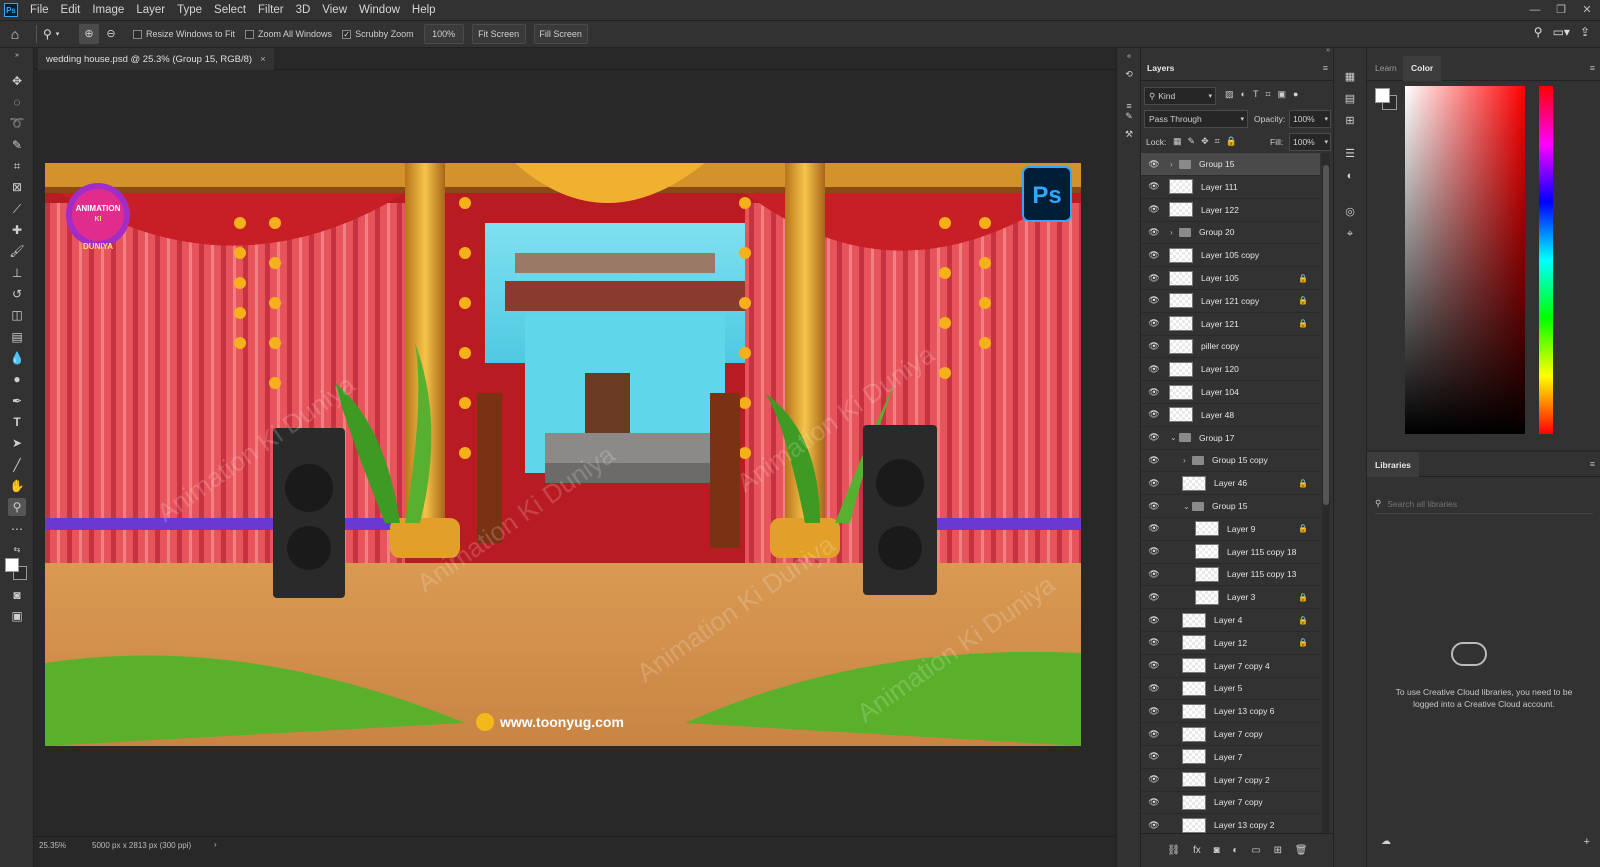 This screenshot has height=867, width=1600. I want to click on layer-row: 👁 Layer 7 copy 4, so click(1230, 666).